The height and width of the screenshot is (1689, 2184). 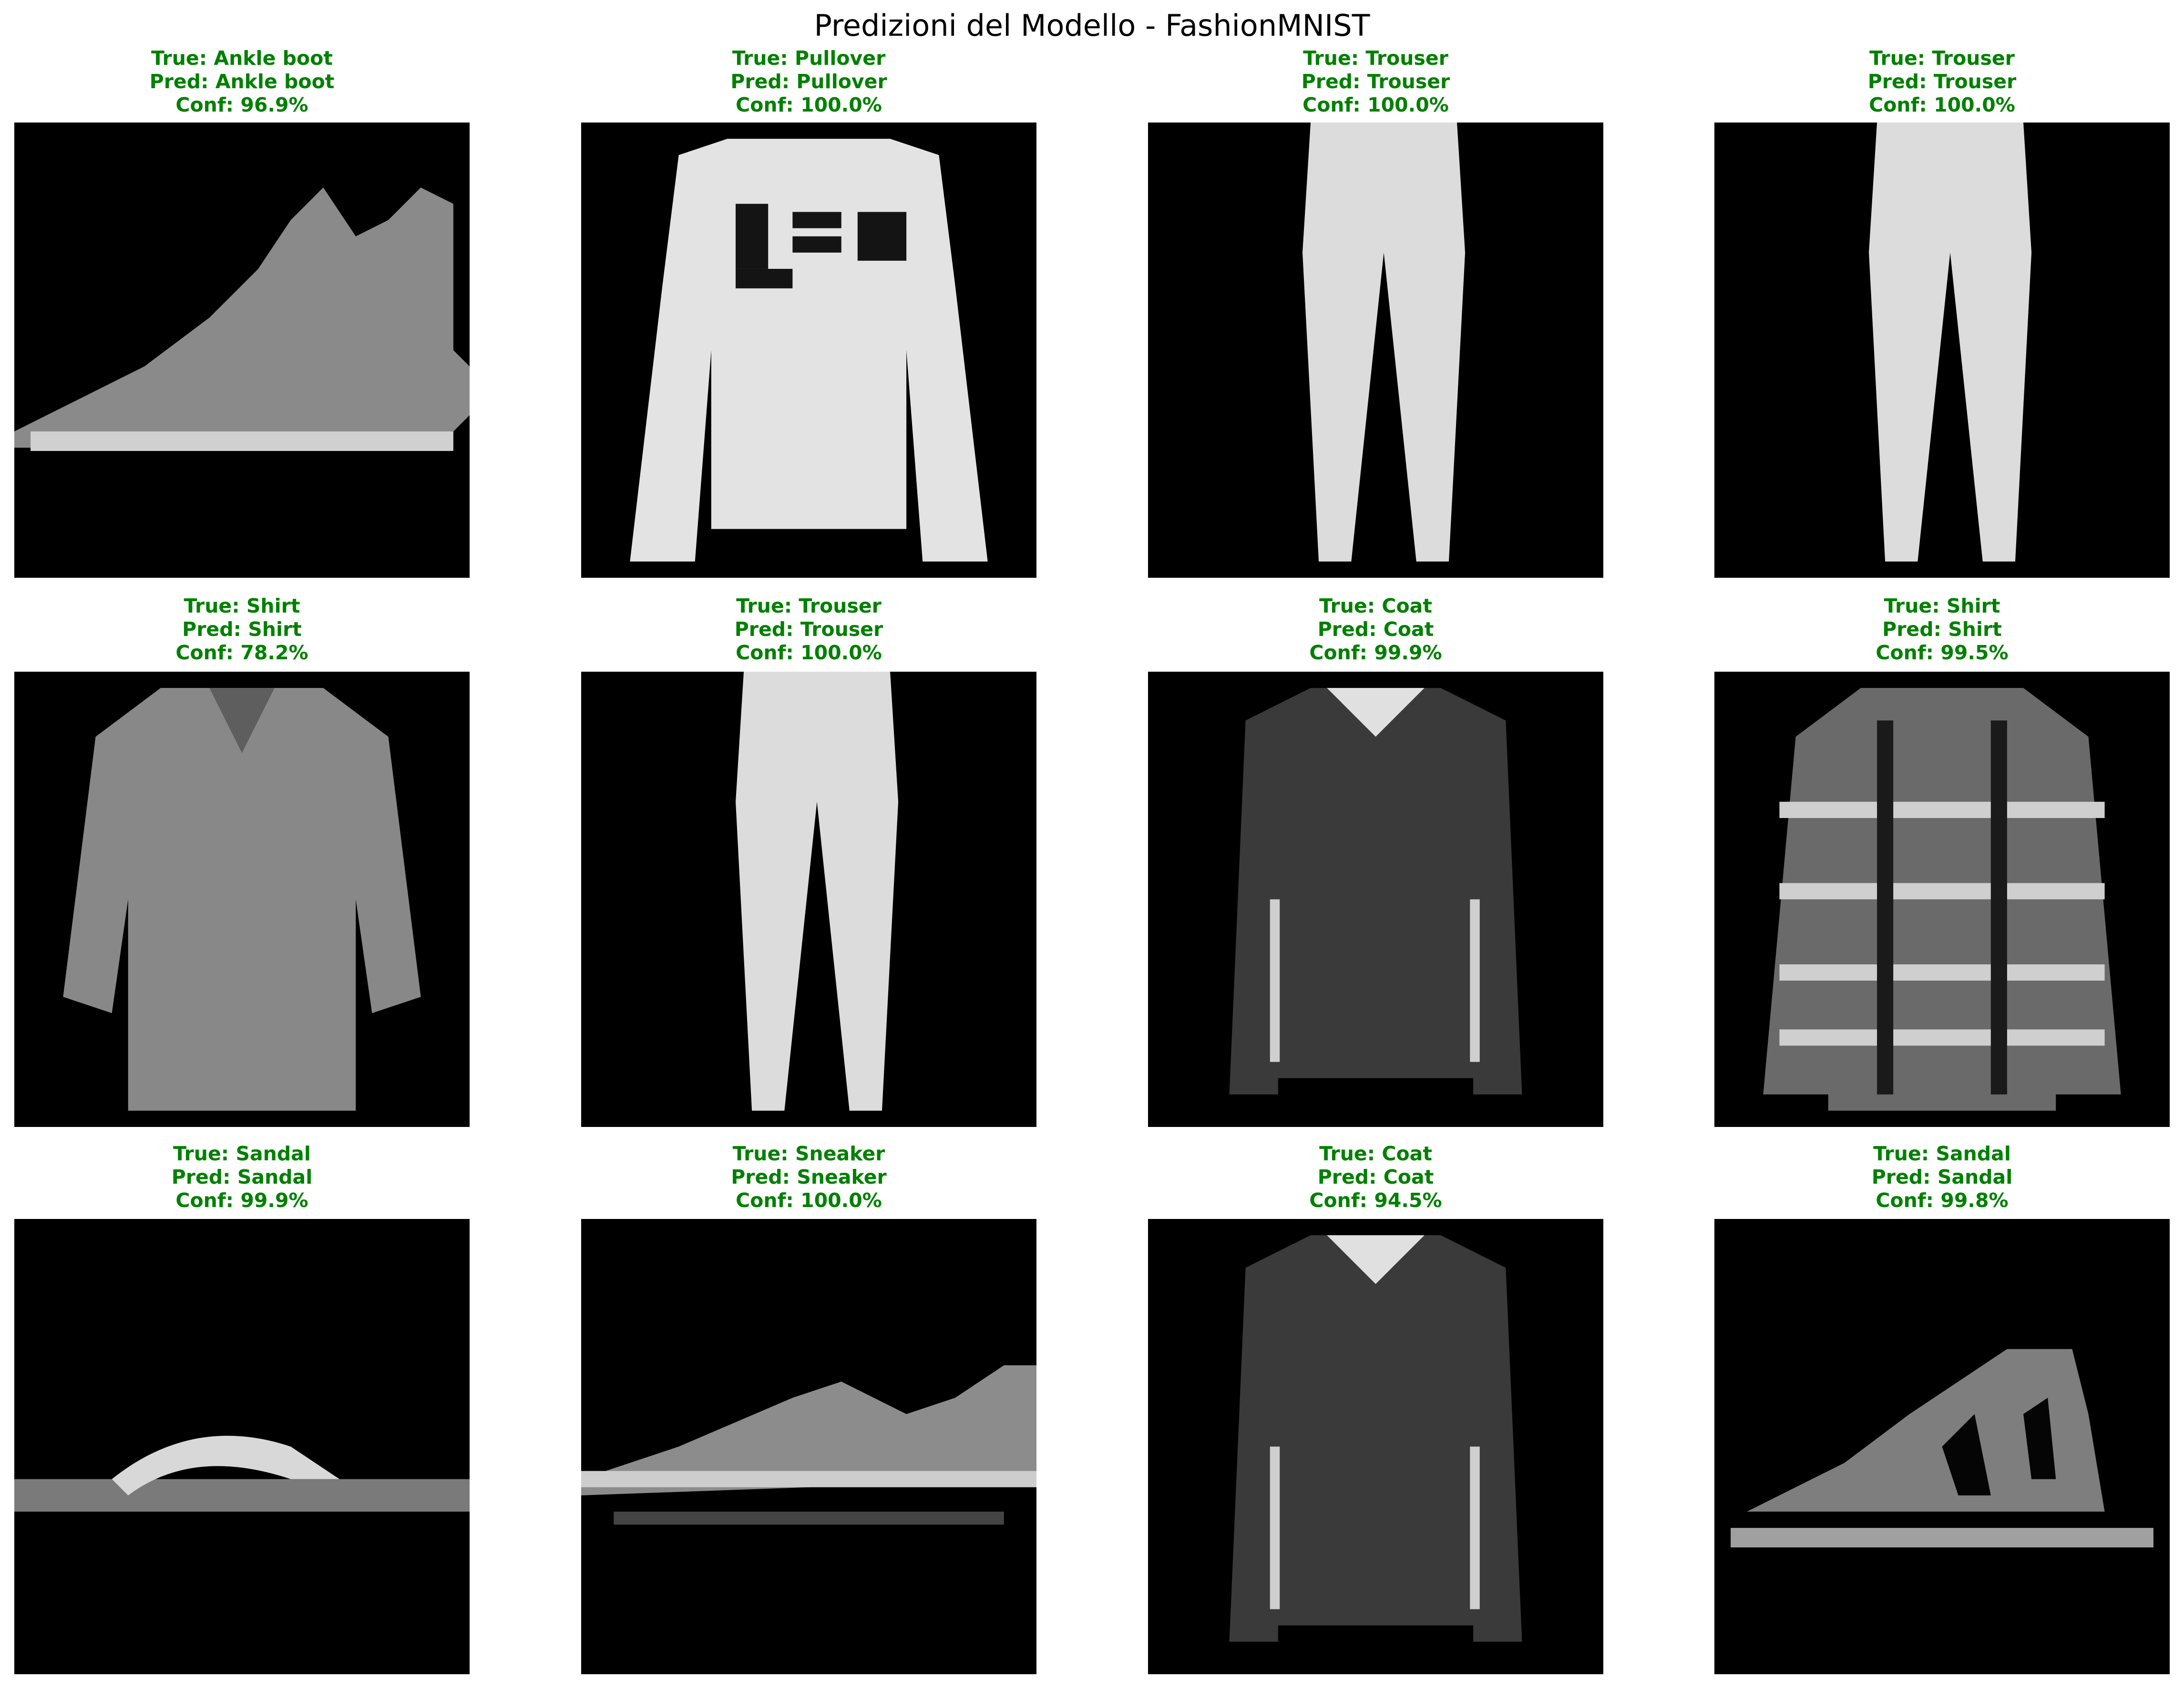 I want to click on prediction-caption: True: Shirt Pred: Shirt Conf: 78.2%, so click(x=242, y=629).